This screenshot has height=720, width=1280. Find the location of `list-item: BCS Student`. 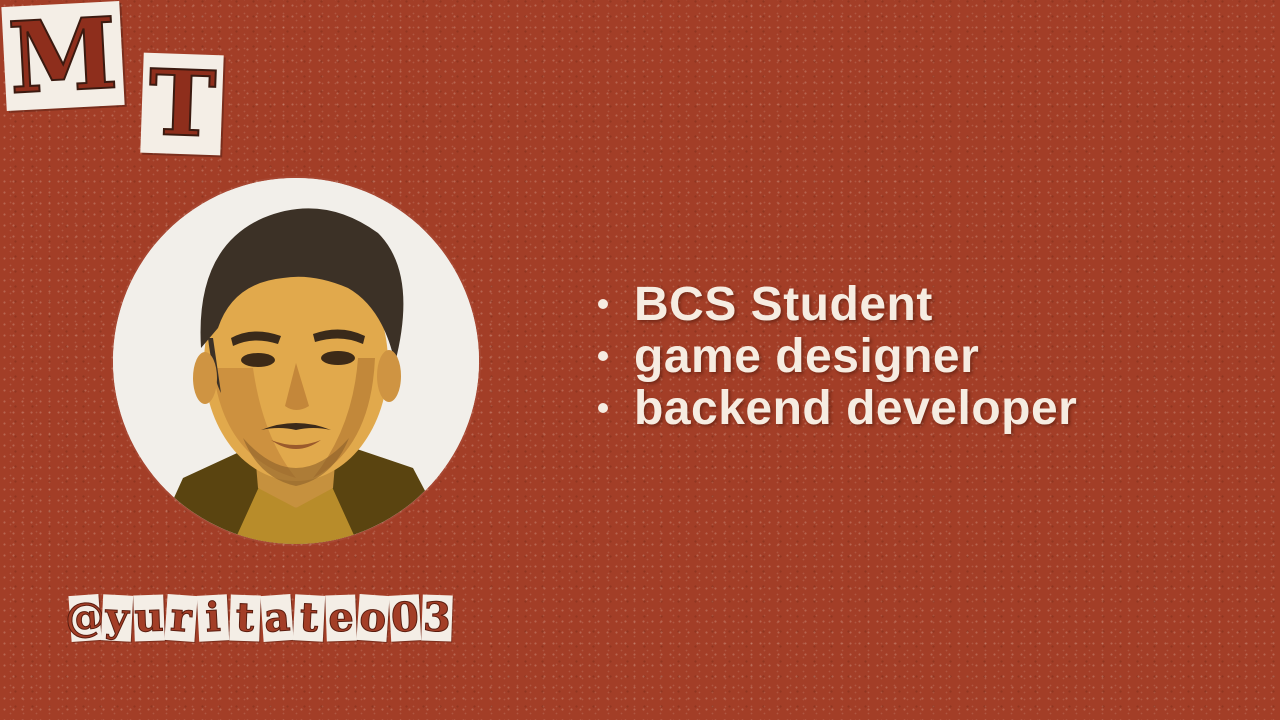

list-item: BCS Student is located at coordinates (837, 304).